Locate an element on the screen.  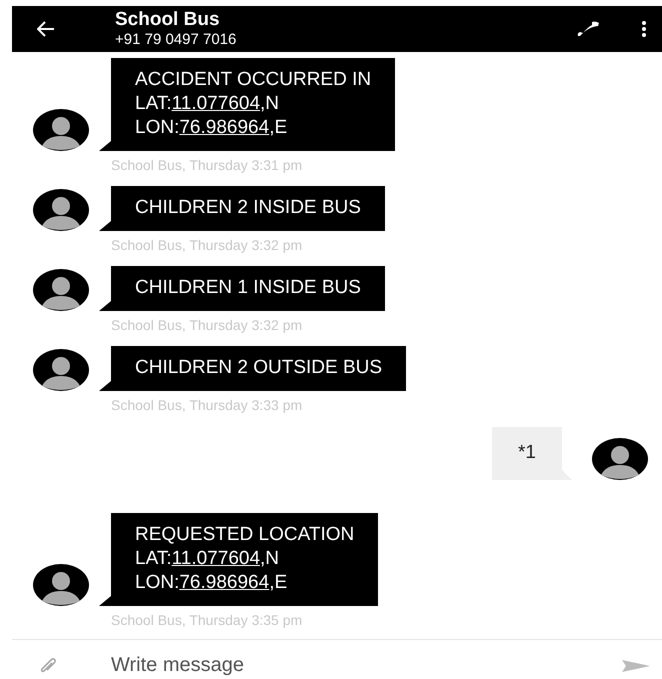
message-text: REQUESTED LOCATION is located at coordinates (244, 535).